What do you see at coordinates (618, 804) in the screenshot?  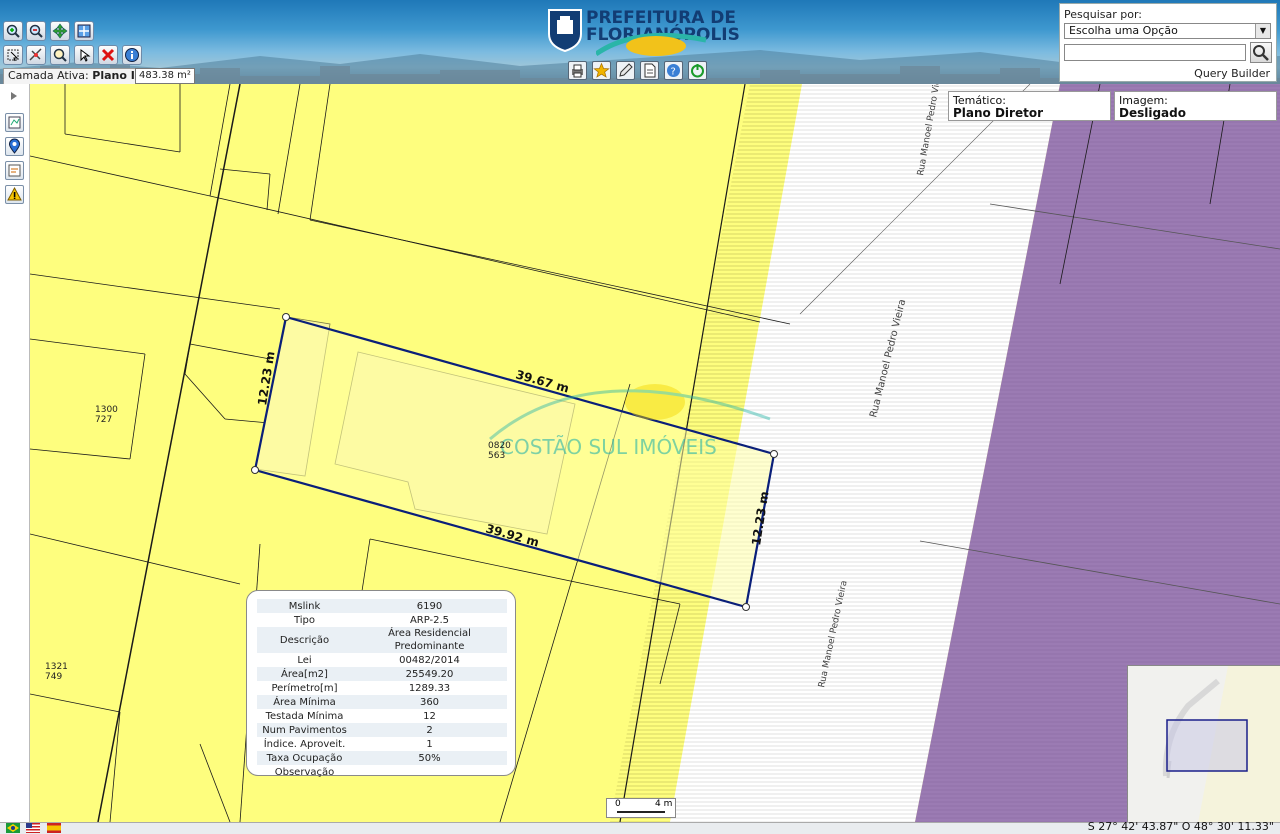 I see `scale-start-label: 0` at bounding box center [618, 804].